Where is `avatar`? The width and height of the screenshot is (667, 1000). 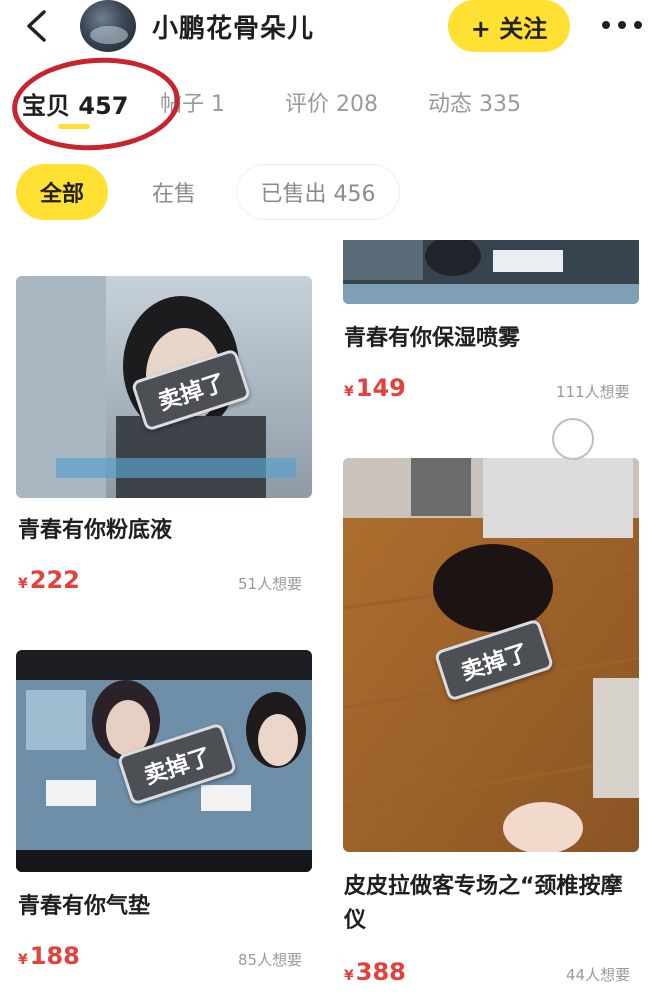 avatar is located at coordinates (108, 26).